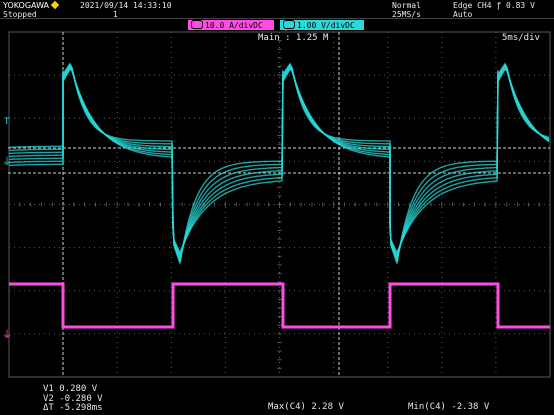 The image size is (554, 415). I want to click on ch3-ground-marker: ⏚, so click(7, 335).